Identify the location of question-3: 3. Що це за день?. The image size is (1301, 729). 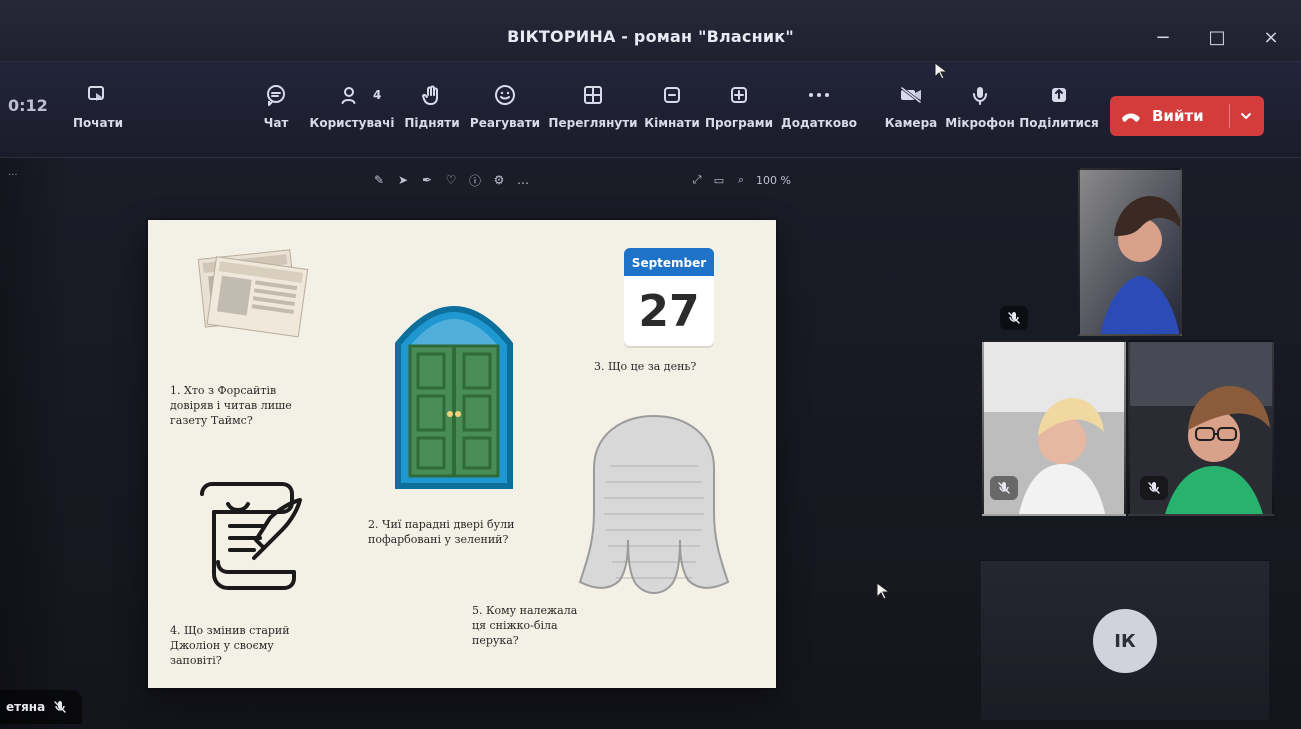
(645, 366).